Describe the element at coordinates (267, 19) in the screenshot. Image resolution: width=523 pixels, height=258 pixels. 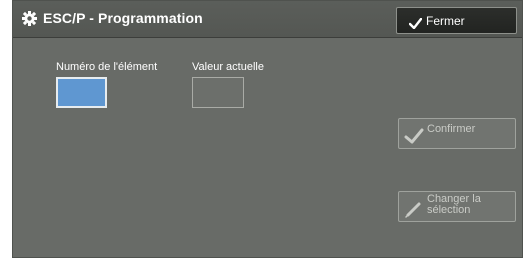
I see `title-bar: ESC/P - Programmation Fermer` at that location.